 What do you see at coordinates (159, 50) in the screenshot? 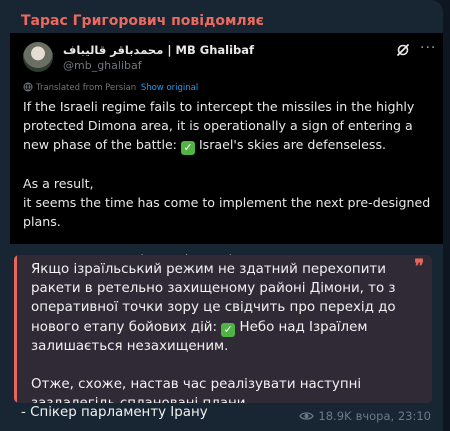
I see `tweet-author-name: محمدباقر قالیباف | MB Ghalibaf` at bounding box center [159, 50].